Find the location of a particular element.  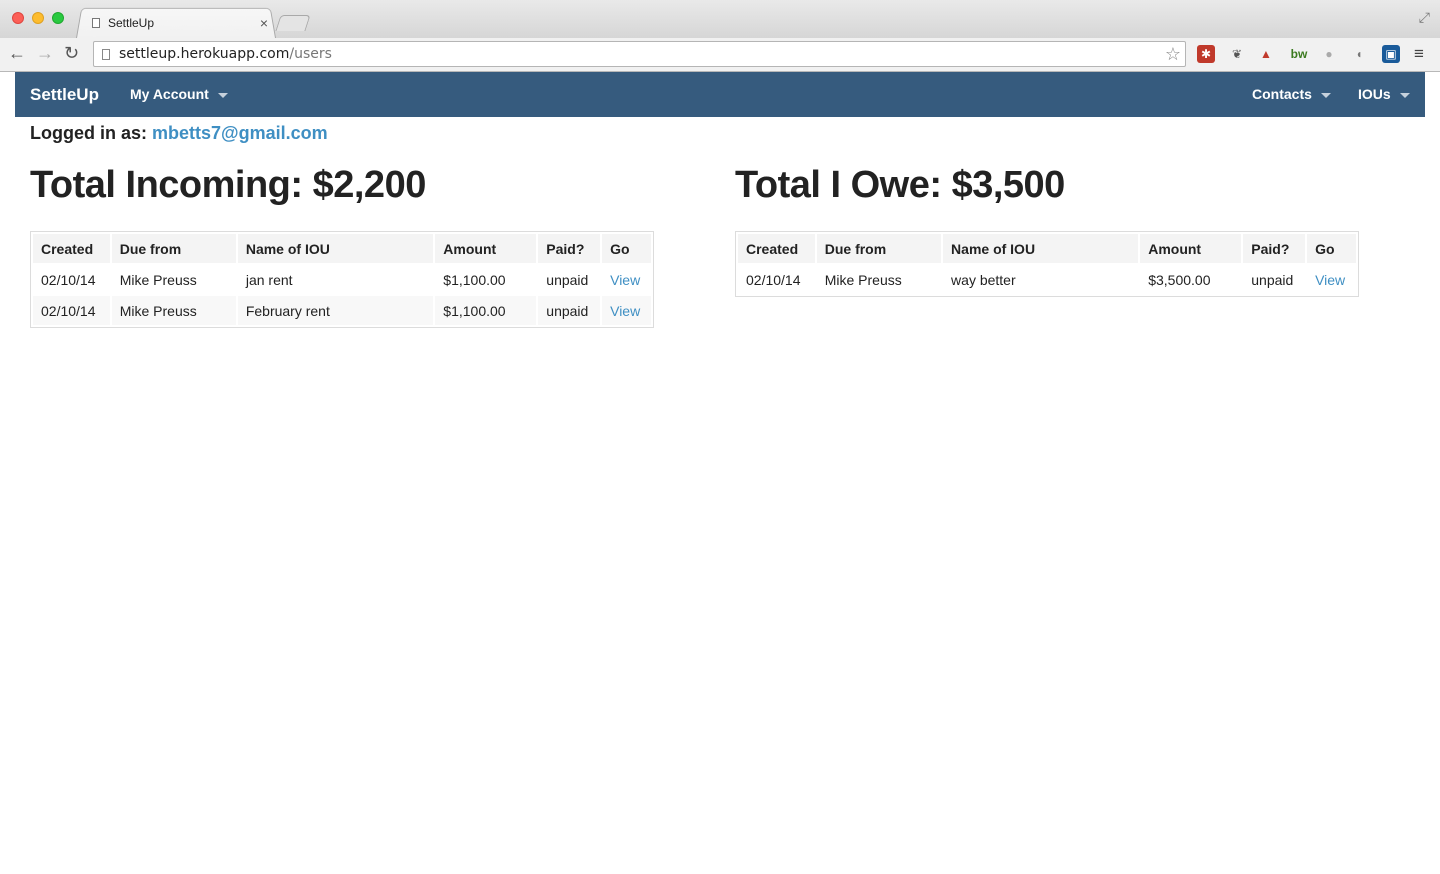

tab-close-icon: × is located at coordinates (264, 23).